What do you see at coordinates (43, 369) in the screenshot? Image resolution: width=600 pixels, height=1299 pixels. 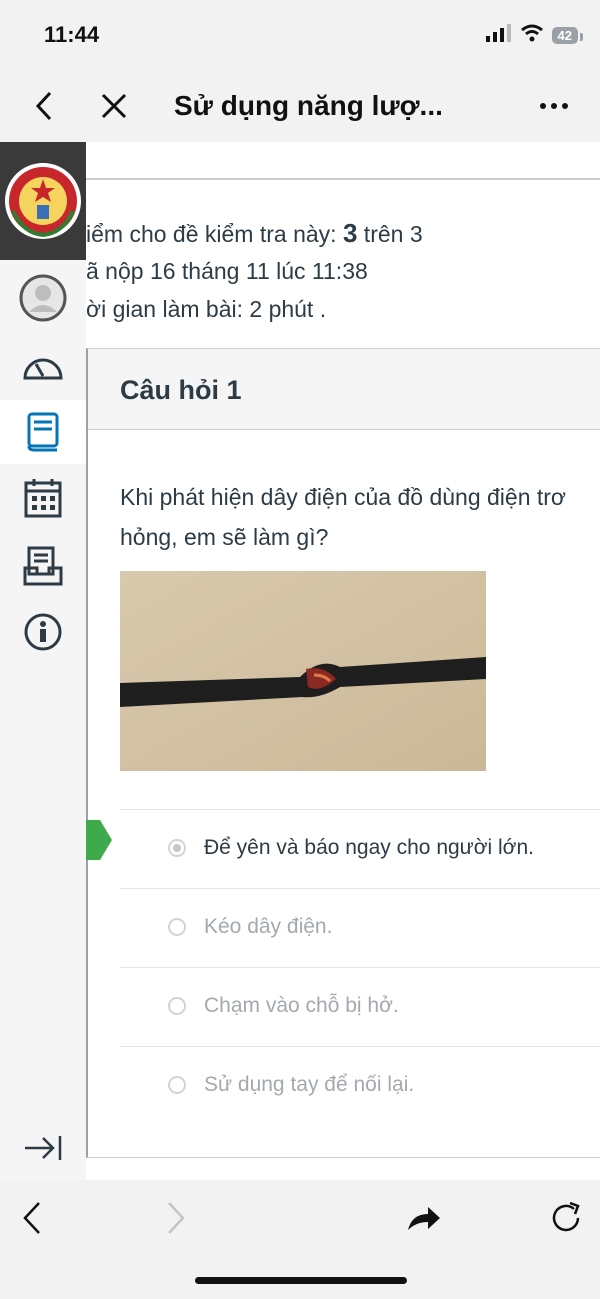 I see `dashboard-gauge-icon` at bounding box center [43, 369].